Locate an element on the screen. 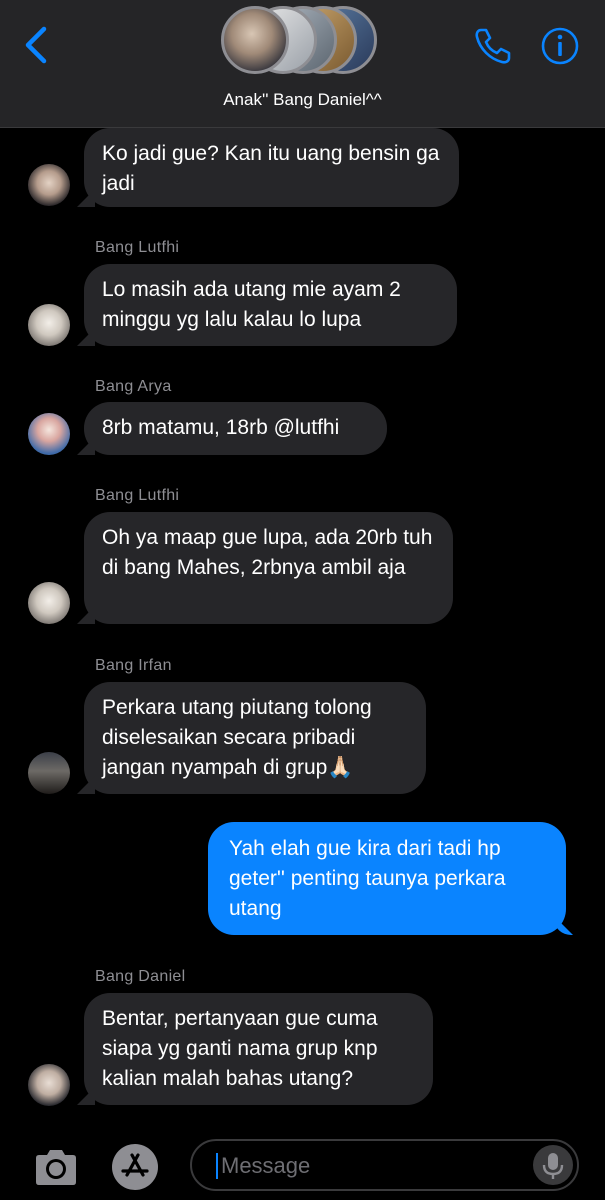 This screenshot has height=1200, width=605. message-text: Ko jadi gue? Kan itu uang bensin ga jadi is located at coordinates (271, 168).